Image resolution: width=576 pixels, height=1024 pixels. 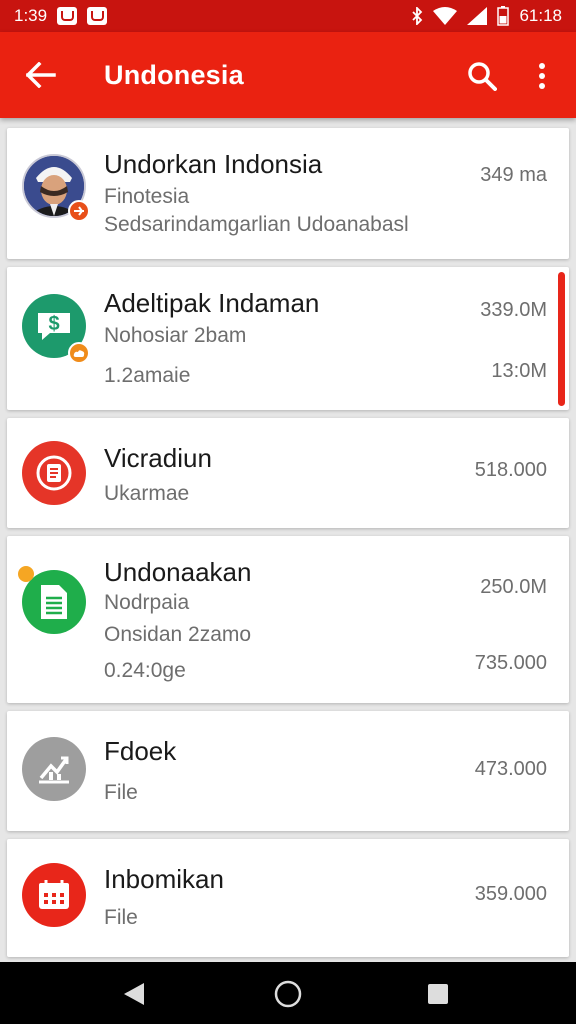 What do you see at coordinates (561, 339) in the screenshot?
I see `scroll-indicator` at bounding box center [561, 339].